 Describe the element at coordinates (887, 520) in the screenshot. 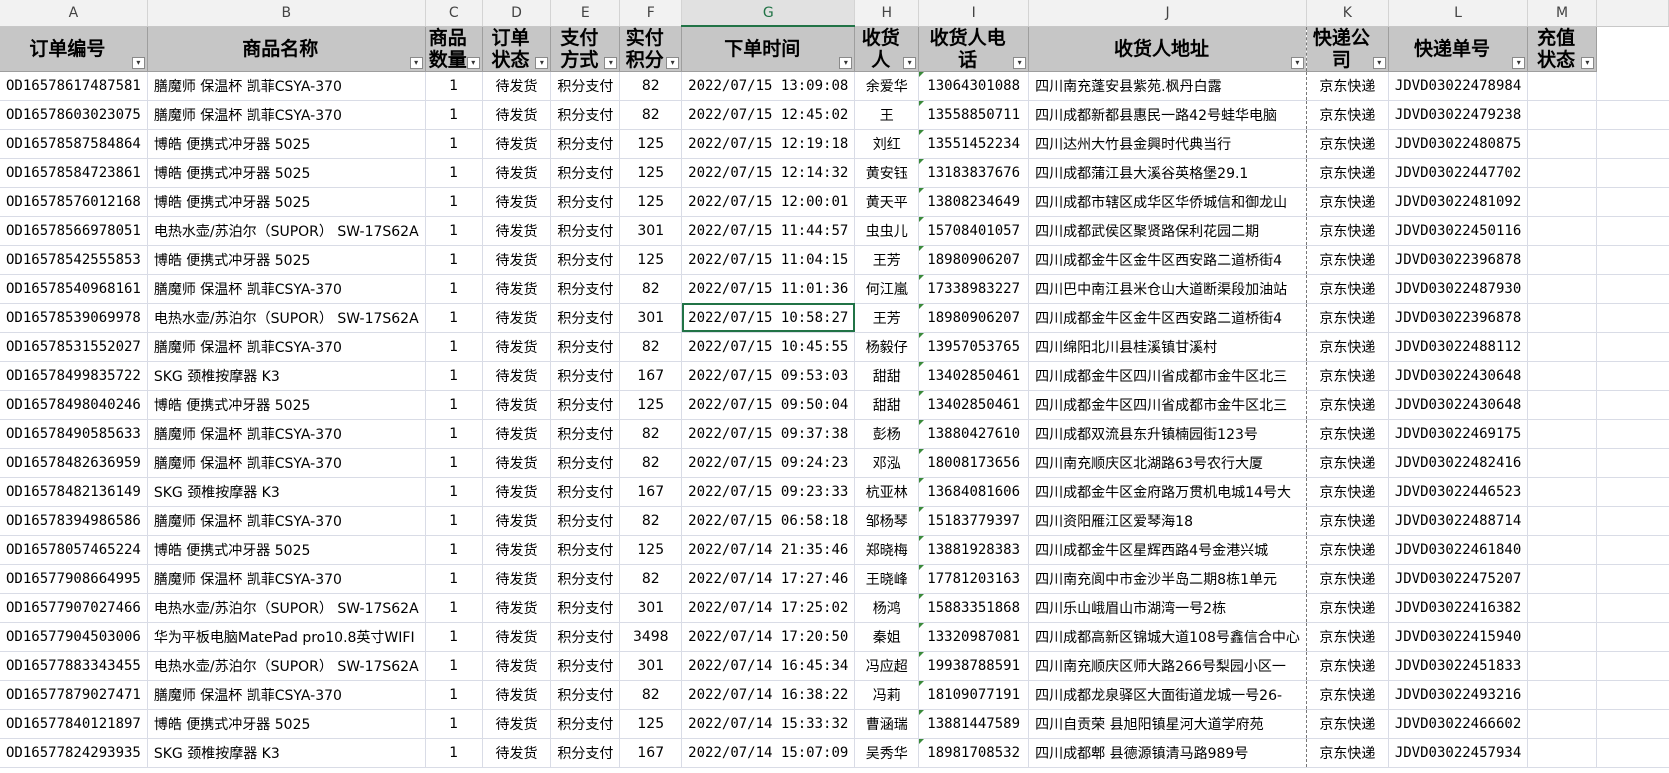

I see `table-cell: 邹杨琴` at that location.